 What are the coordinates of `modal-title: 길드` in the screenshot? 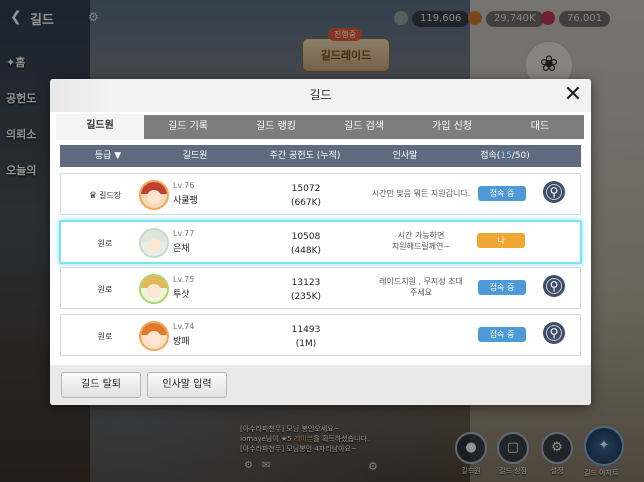 It's located at (320, 95).